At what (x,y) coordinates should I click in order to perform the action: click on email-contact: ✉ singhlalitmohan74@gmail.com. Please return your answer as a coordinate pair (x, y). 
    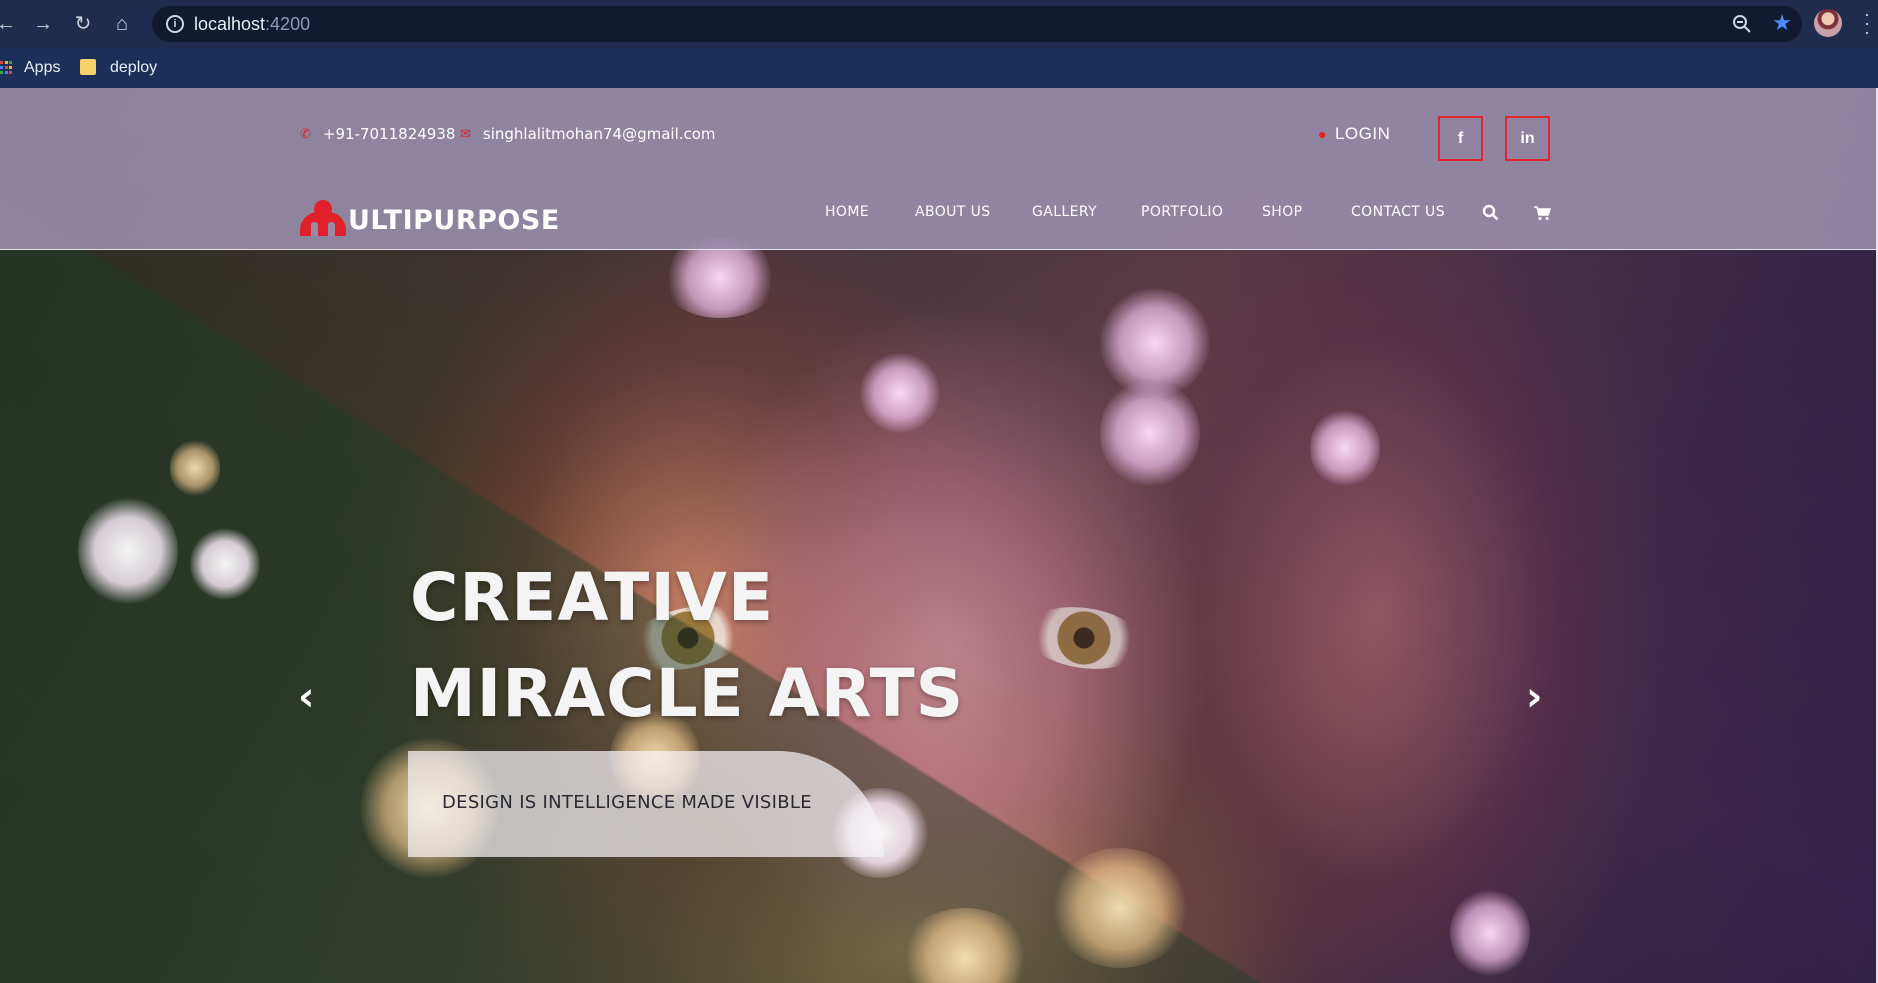
    Looking at the image, I should click on (588, 134).